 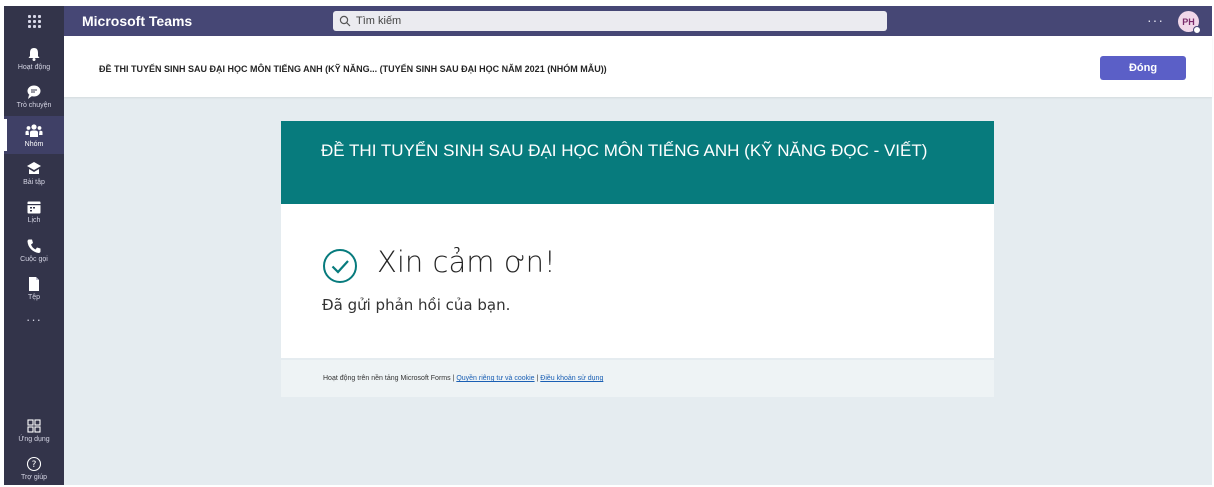 I want to click on rail-more-button: ···, so click(x=34, y=319).